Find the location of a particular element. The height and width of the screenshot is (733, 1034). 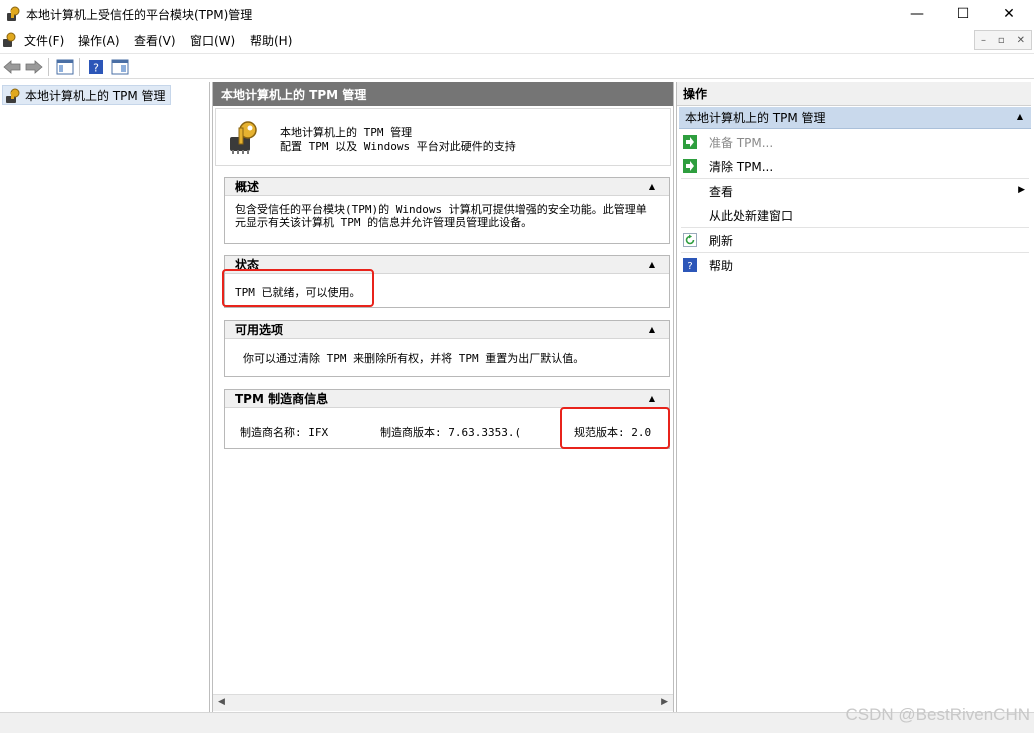

submenu-arrow-icon: ▶ is located at coordinates (1021, 190).